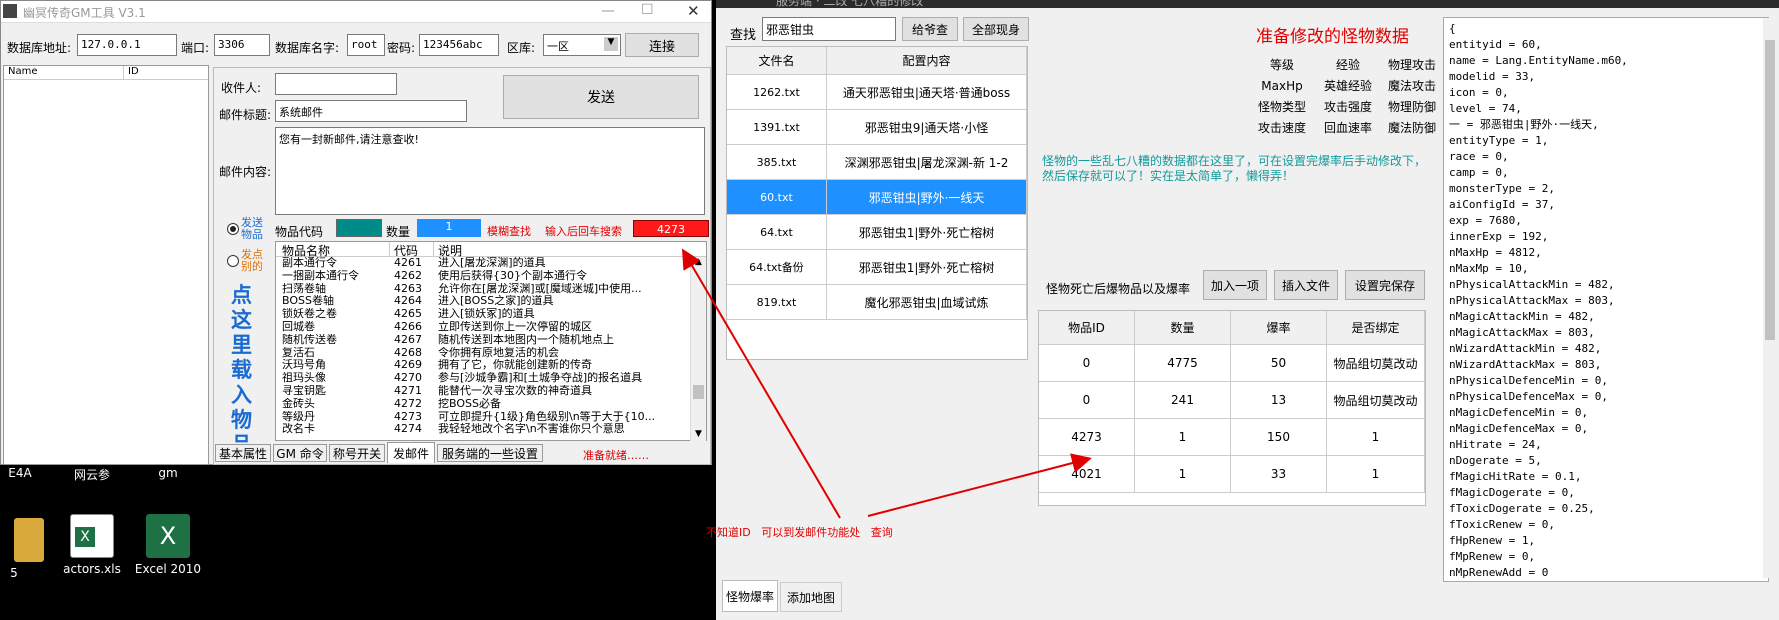 This screenshot has width=1779, height=620. Describe the element at coordinates (761, 383) in the screenshot. I see `arrow-to-search-field` at that location.